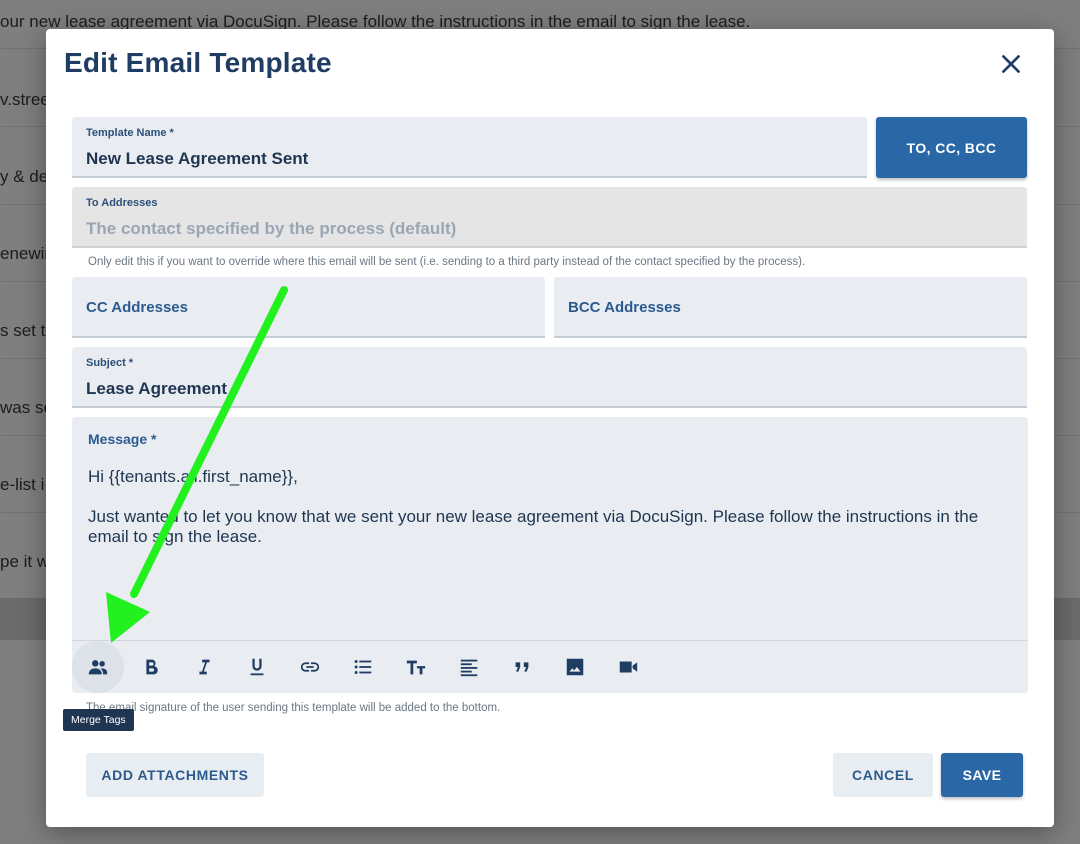 This screenshot has width=1080, height=844. What do you see at coordinates (137, 307) in the screenshot?
I see `cc-addresses-label: CC Addresses` at bounding box center [137, 307].